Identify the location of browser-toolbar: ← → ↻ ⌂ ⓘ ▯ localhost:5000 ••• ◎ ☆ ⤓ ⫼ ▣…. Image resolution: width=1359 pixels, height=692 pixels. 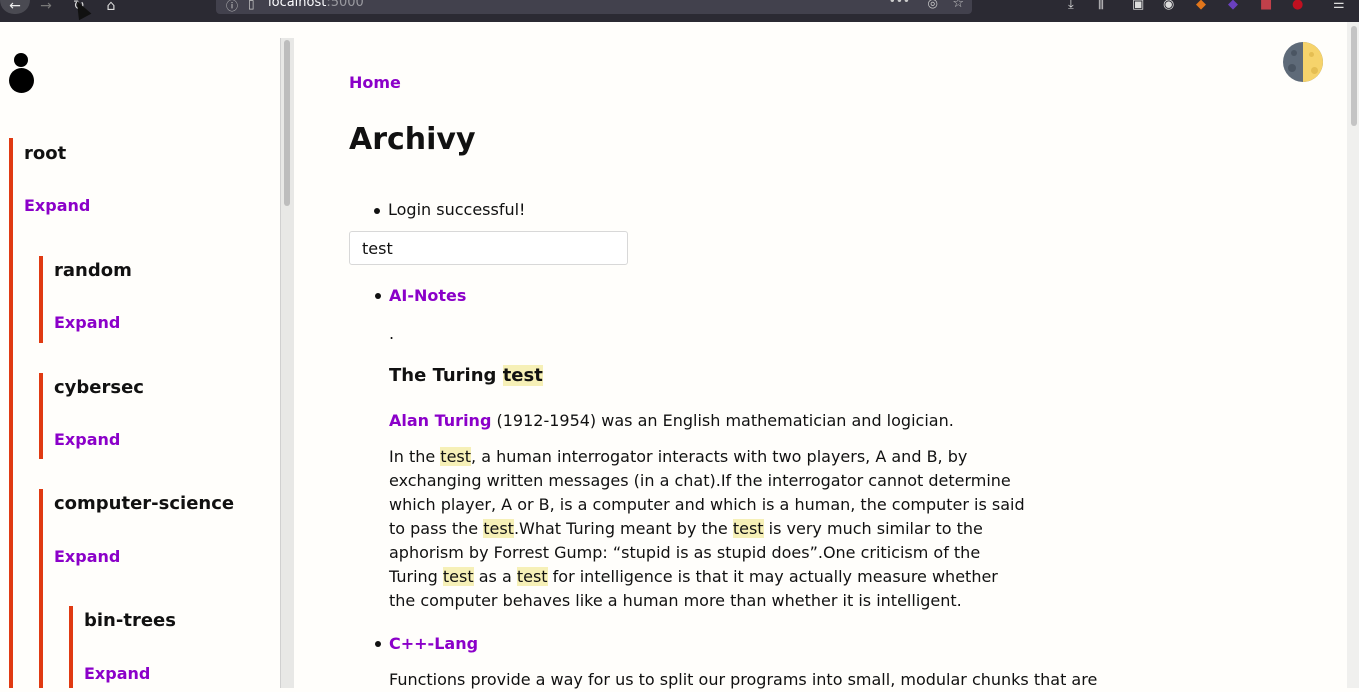
(679, 11).